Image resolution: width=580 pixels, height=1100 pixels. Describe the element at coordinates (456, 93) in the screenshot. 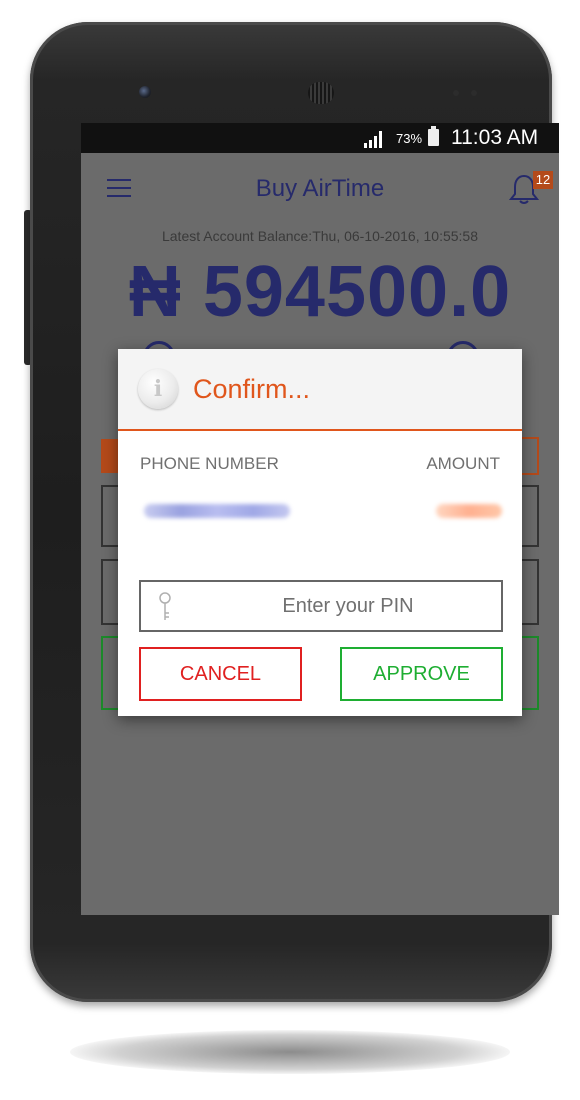

I see `proximity-sensor` at that location.